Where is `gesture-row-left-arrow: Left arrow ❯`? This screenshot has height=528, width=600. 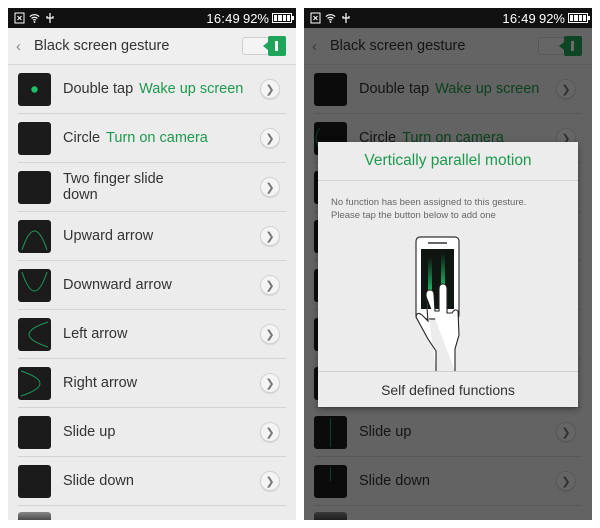 gesture-row-left-arrow: Left arrow ❯ is located at coordinates (152, 334).